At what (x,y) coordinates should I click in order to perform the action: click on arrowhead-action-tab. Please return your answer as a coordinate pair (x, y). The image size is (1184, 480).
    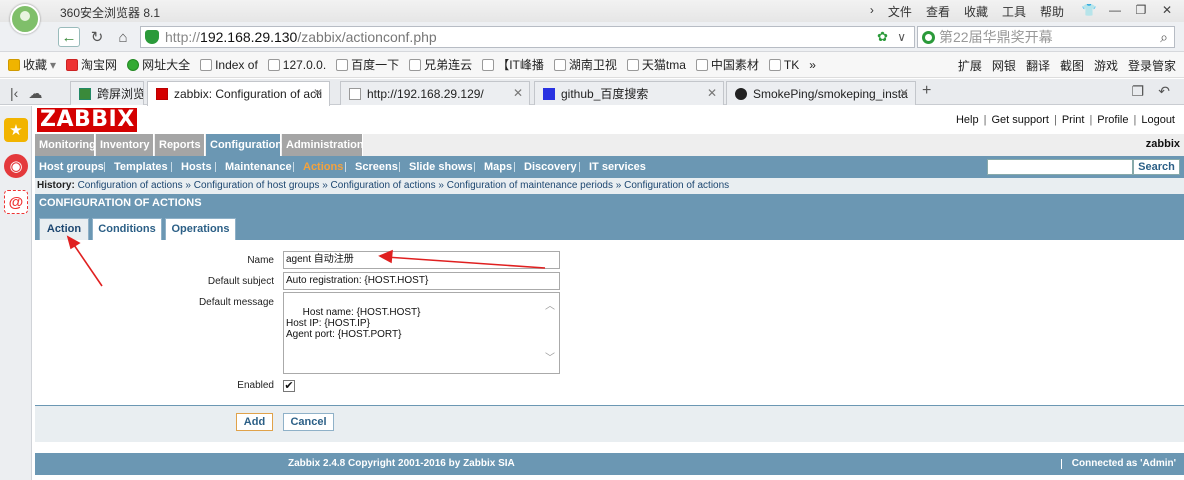
    Looking at the image, I should click on (73, 242).